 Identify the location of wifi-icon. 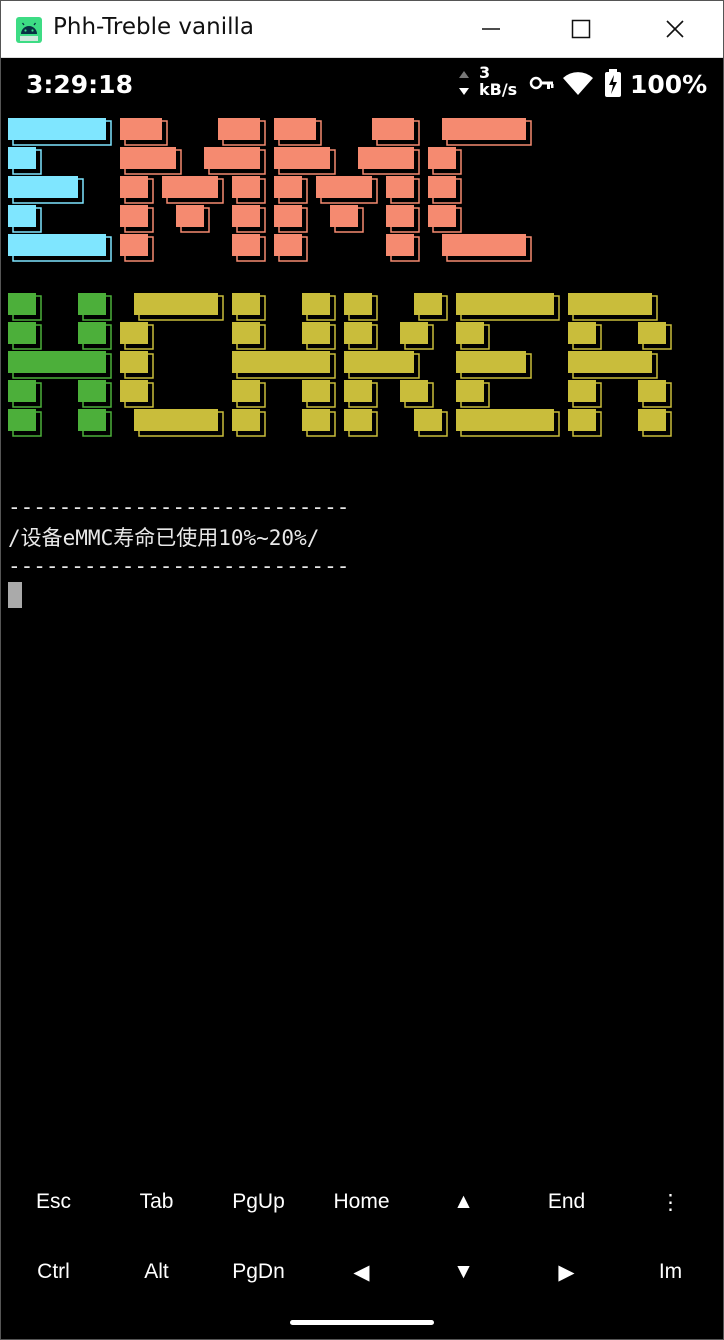
(578, 83).